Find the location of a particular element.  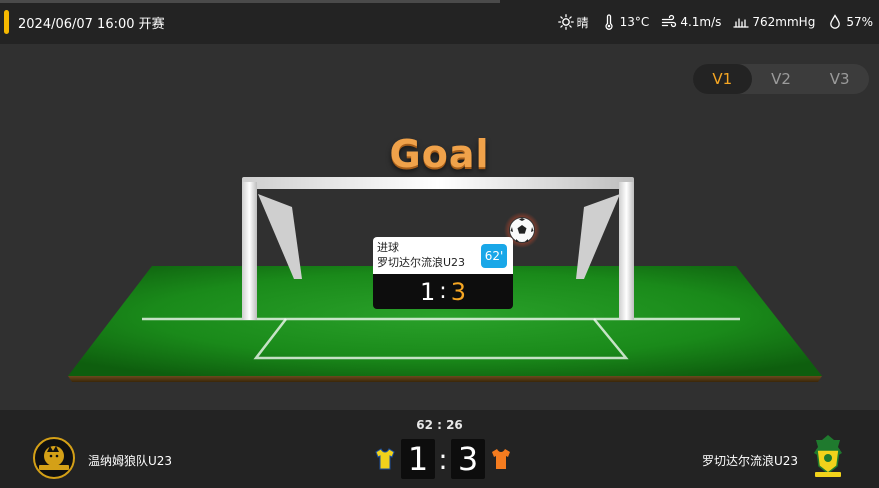

version-v3-button: V3 is located at coordinates (839, 79).